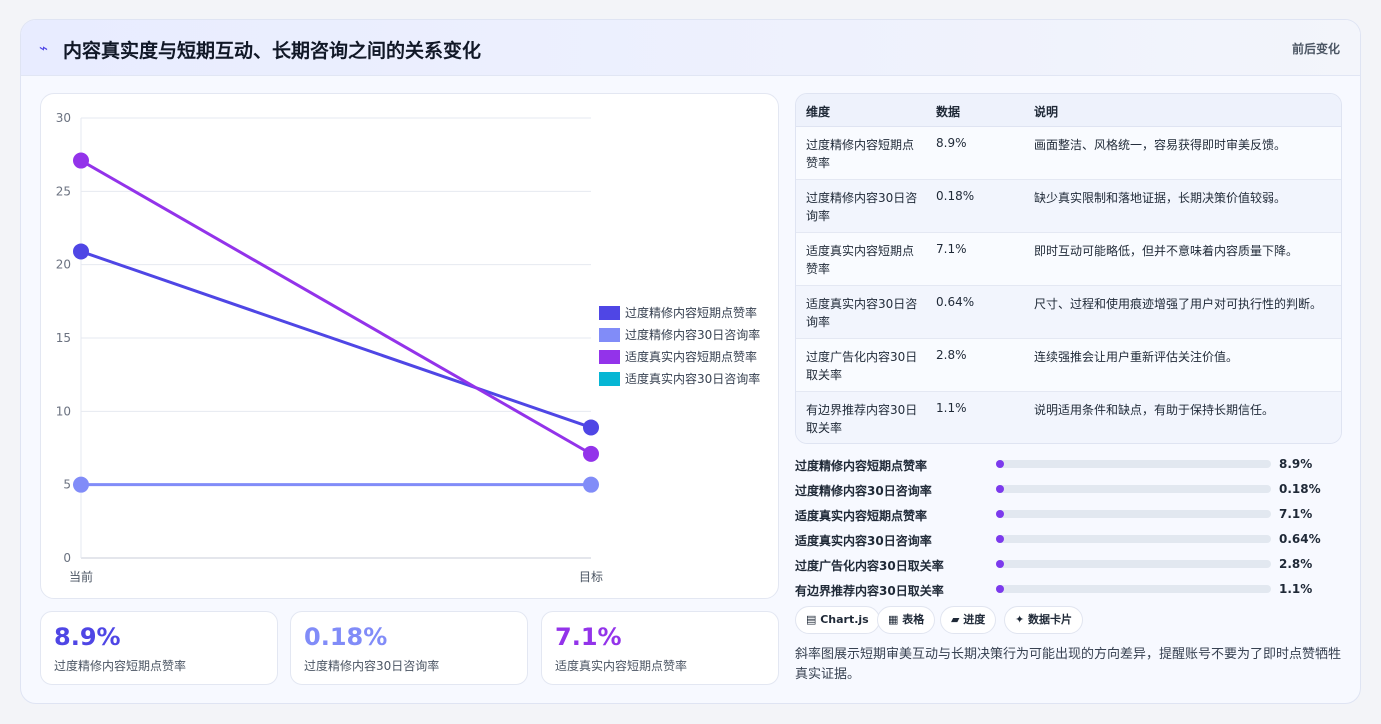 This screenshot has width=1381, height=724. What do you see at coordinates (1136, 357) in the screenshot?
I see `cell-description: 连续强推会让用户重新评估关注价值。` at bounding box center [1136, 357].